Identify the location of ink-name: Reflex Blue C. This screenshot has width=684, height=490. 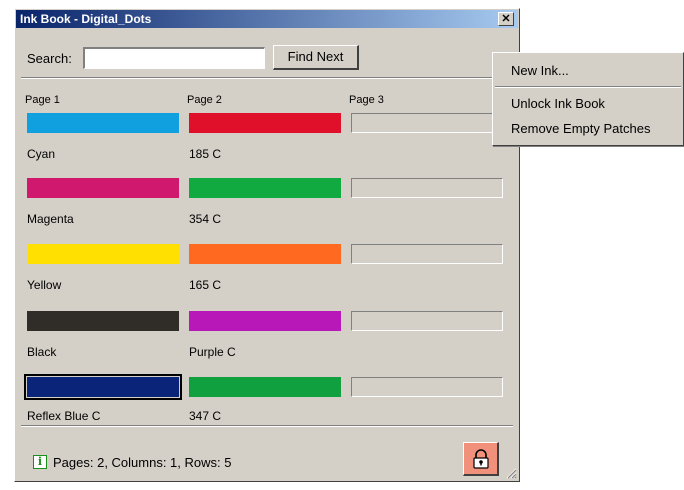
(64, 416).